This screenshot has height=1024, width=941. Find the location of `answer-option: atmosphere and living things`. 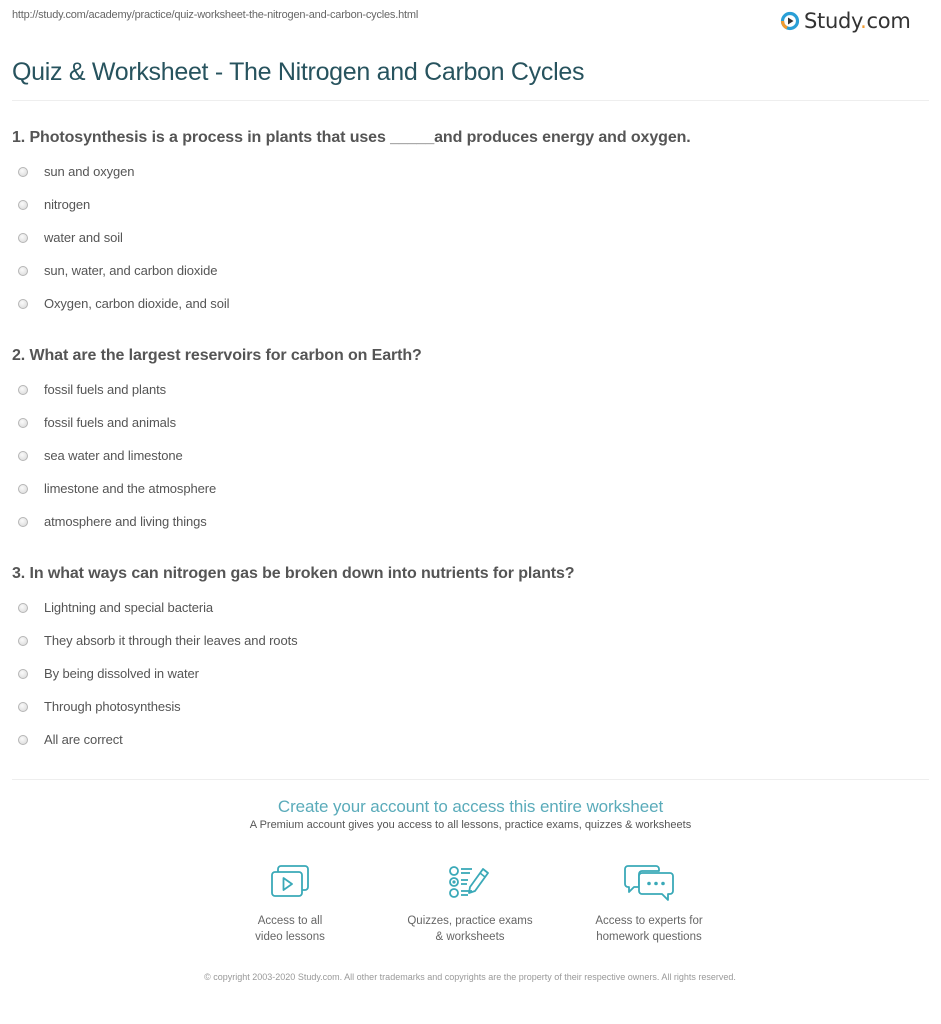

answer-option: atmosphere and living things is located at coordinates (470, 521).